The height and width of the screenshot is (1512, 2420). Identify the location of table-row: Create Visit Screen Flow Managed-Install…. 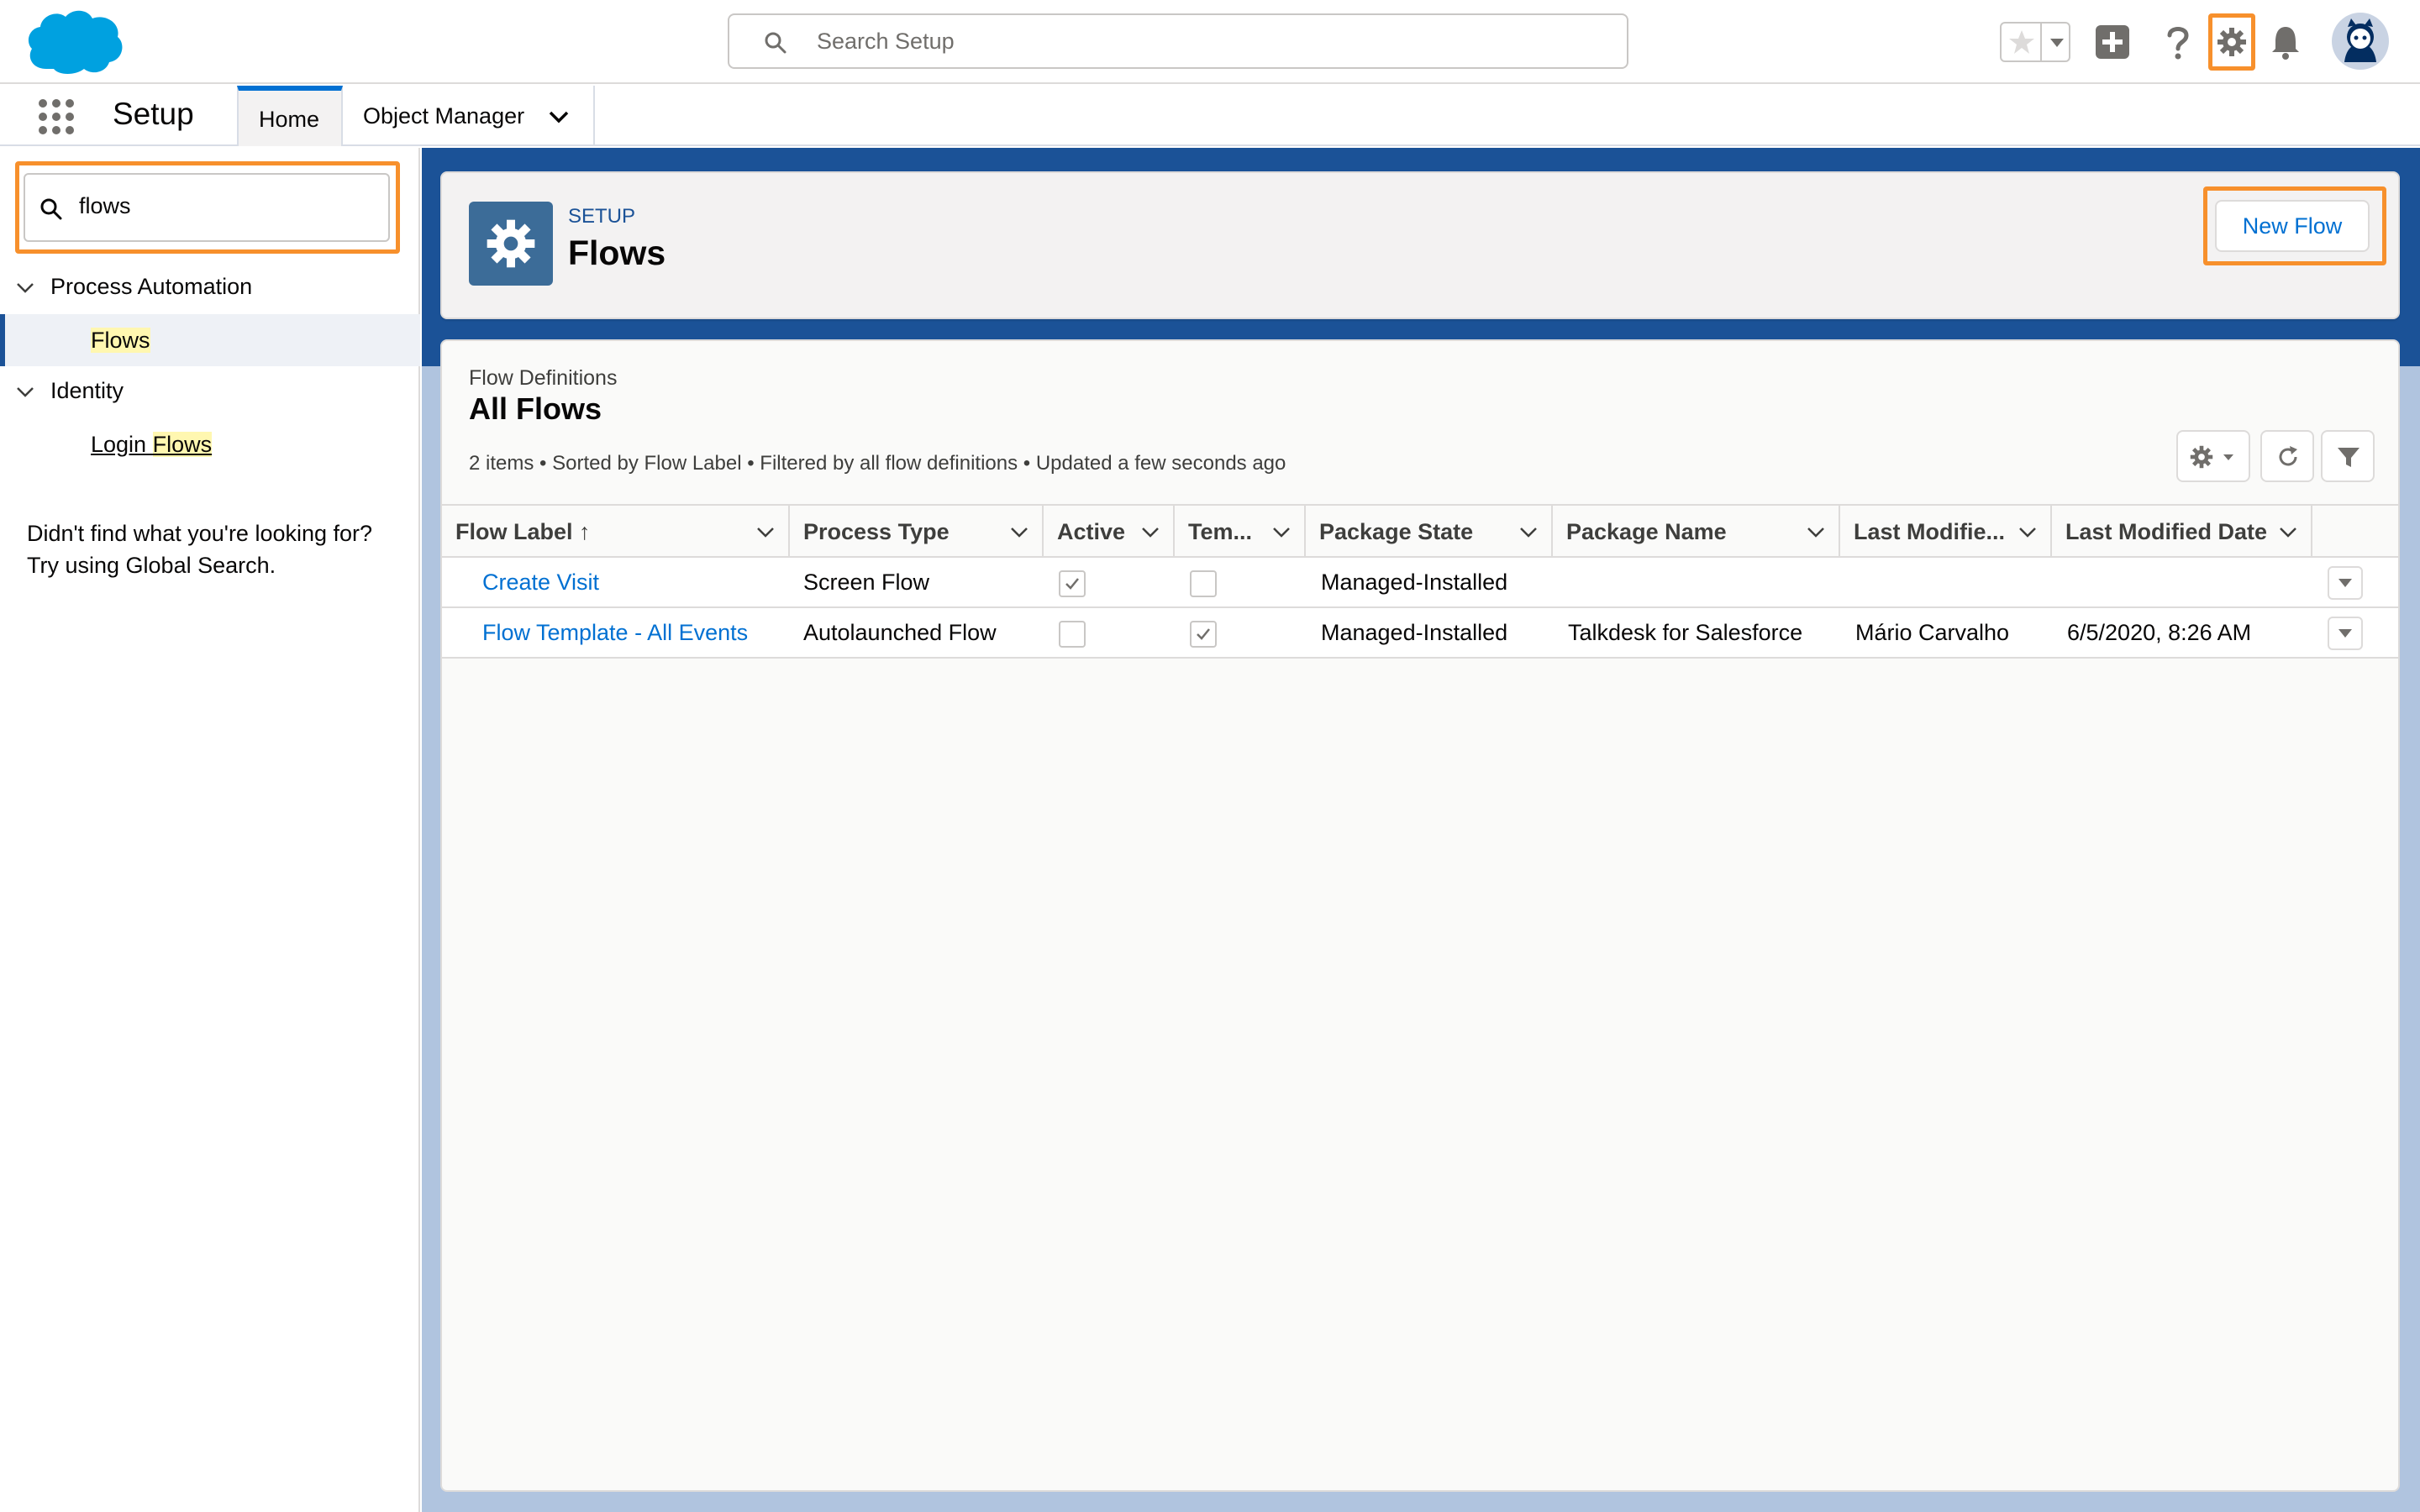
(1420, 583).